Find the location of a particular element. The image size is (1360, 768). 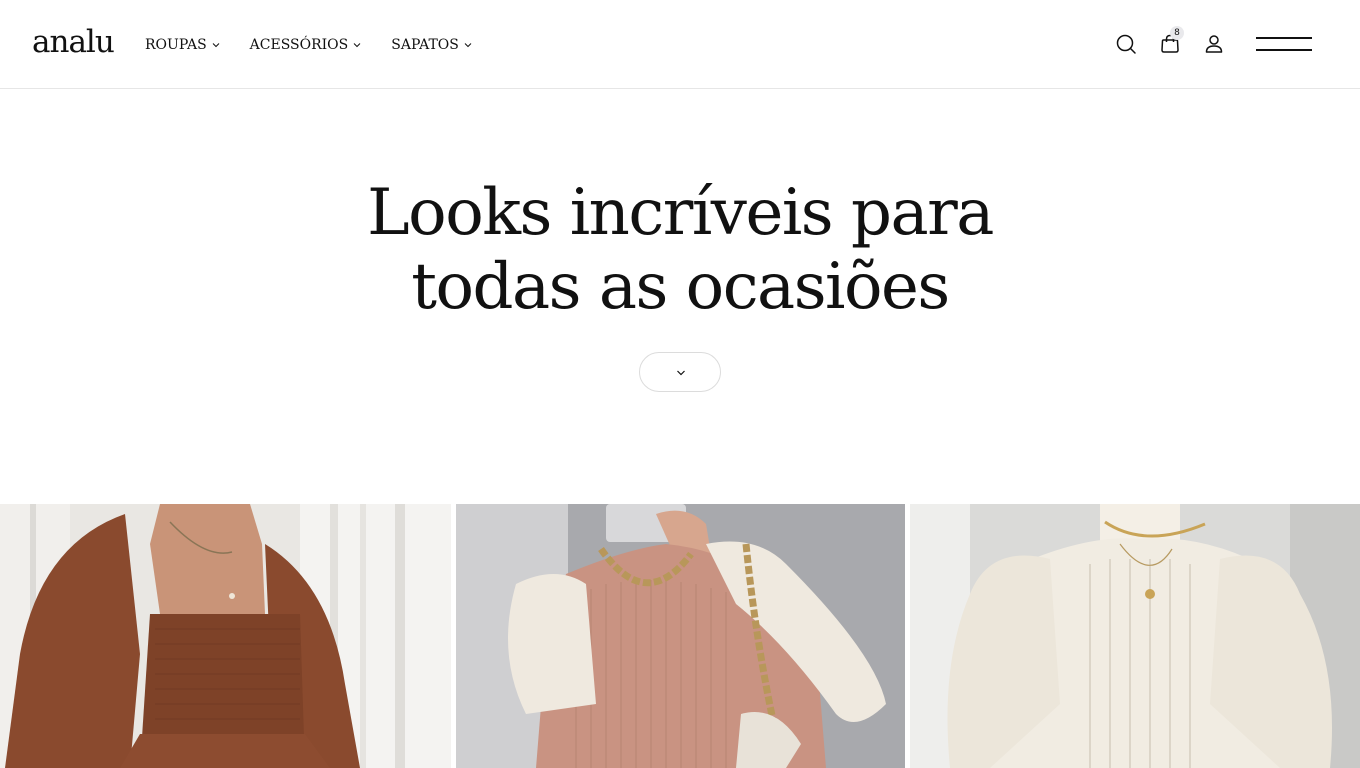

nav-item-label: ROUPAS is located at coordinates (176, 45).